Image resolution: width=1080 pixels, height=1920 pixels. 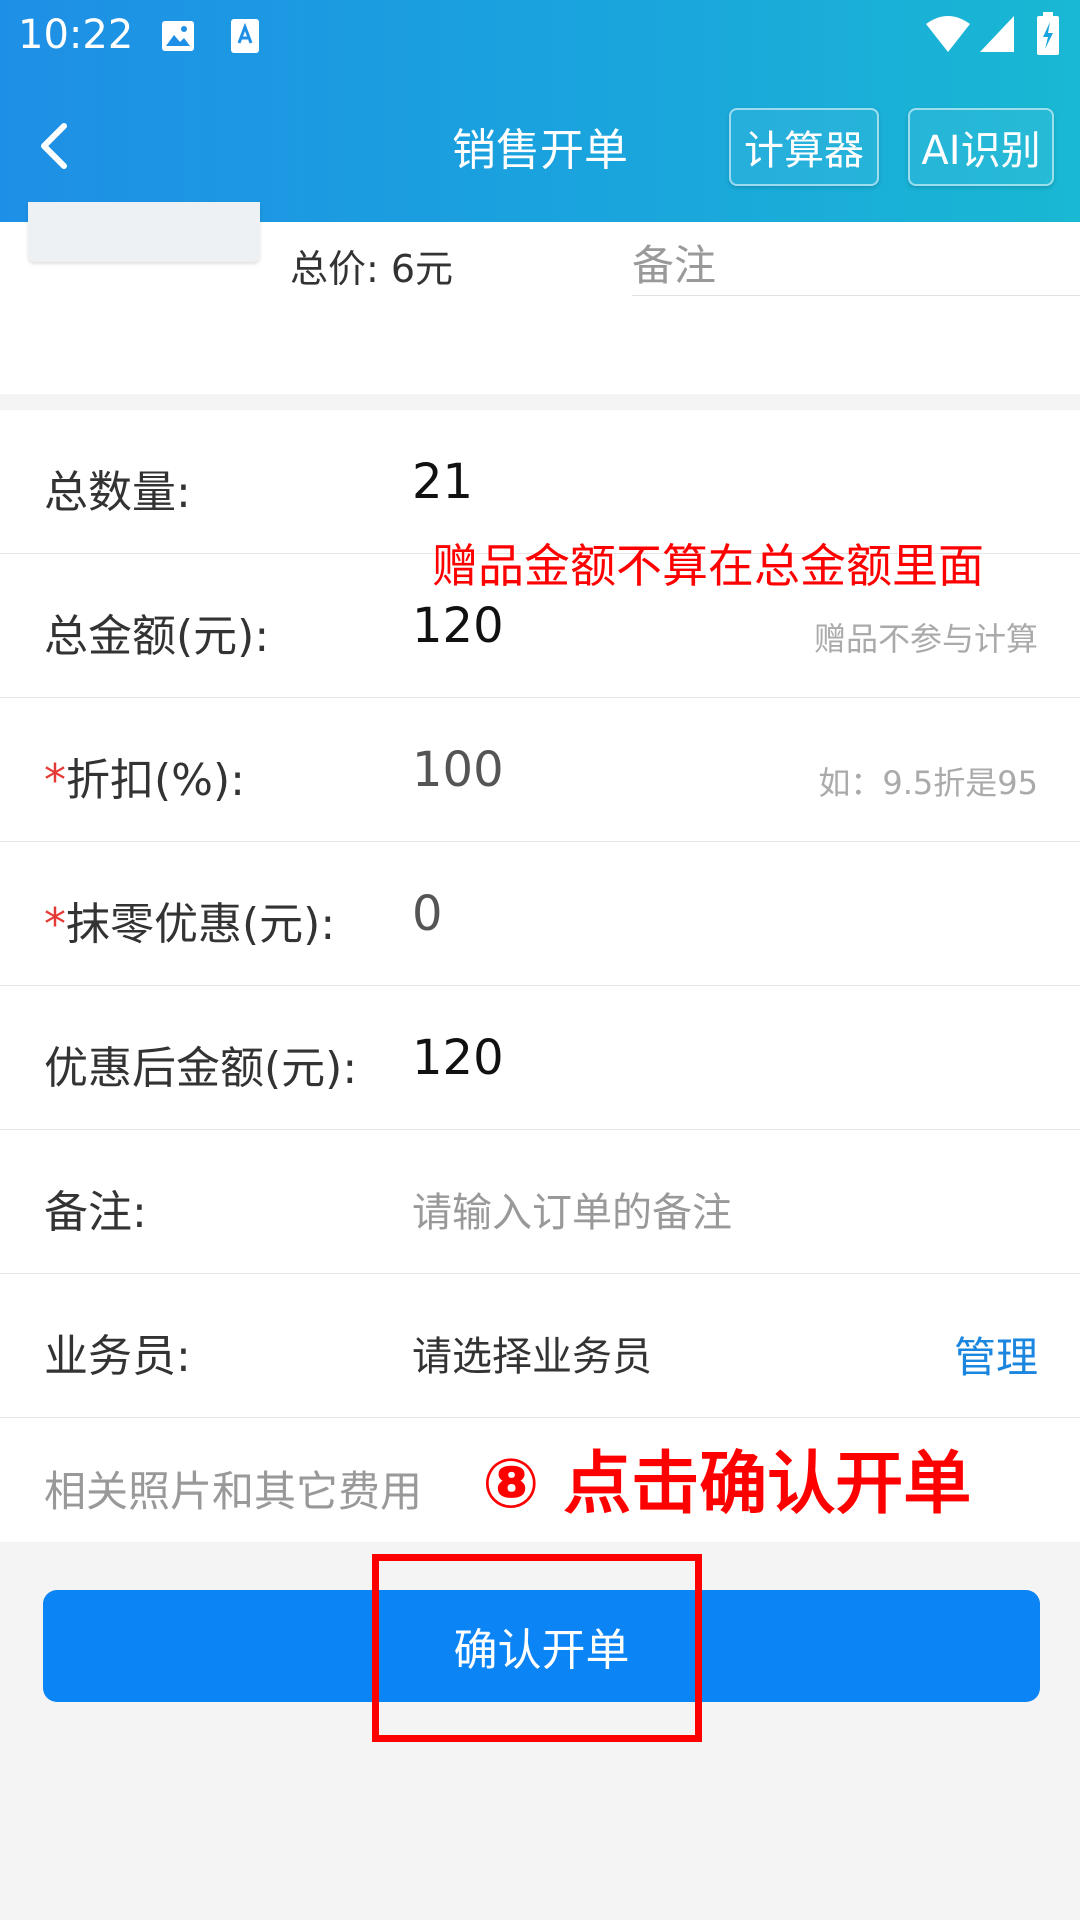 I want to click on calculator-button: 计算器, so click(x=804, y=147).